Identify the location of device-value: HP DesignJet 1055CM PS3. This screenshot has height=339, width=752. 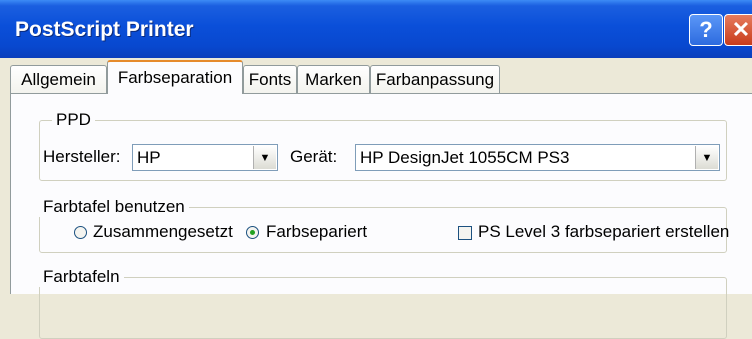
(465, 157).